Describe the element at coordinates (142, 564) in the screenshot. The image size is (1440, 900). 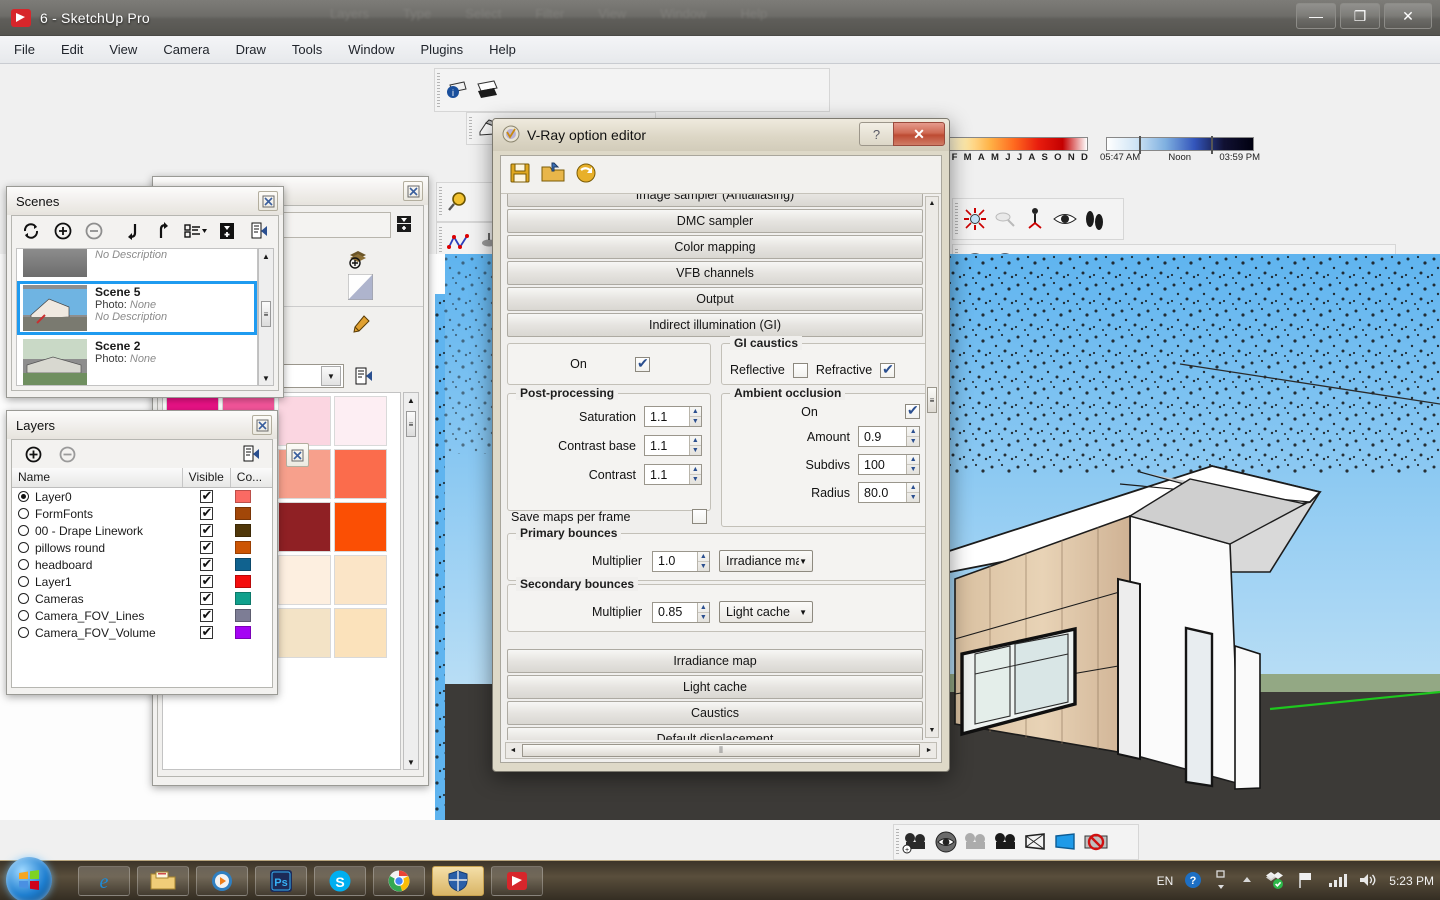
I see `table-row: headboard` at that location.